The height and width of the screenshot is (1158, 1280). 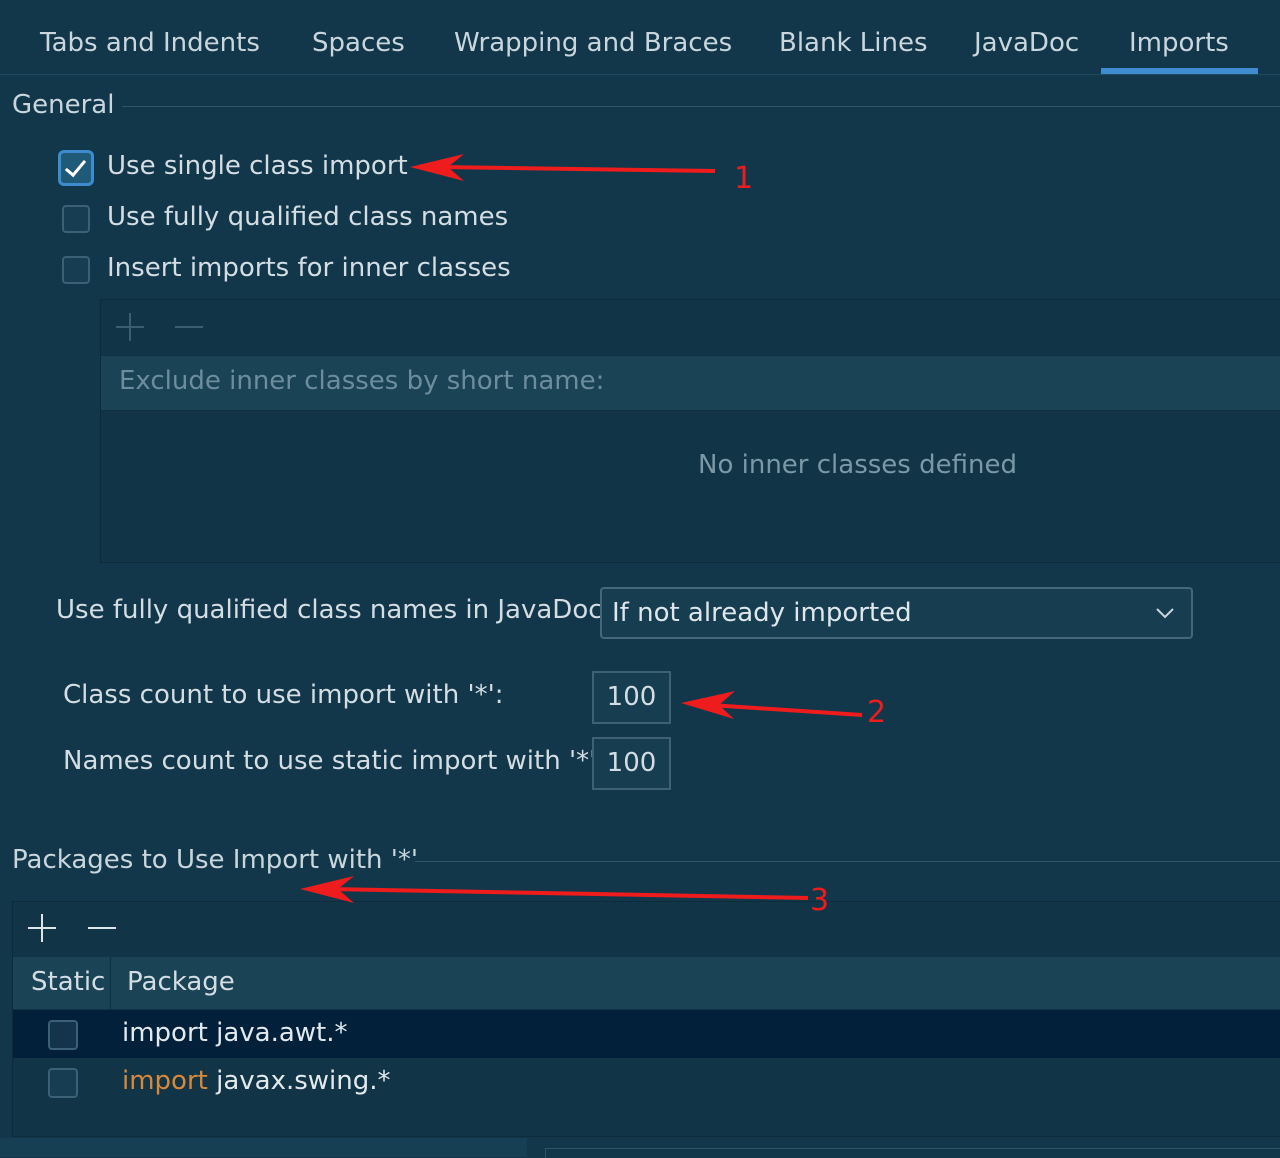 I want to click on annotation-label-3: 3, so click(x=820, y=900).